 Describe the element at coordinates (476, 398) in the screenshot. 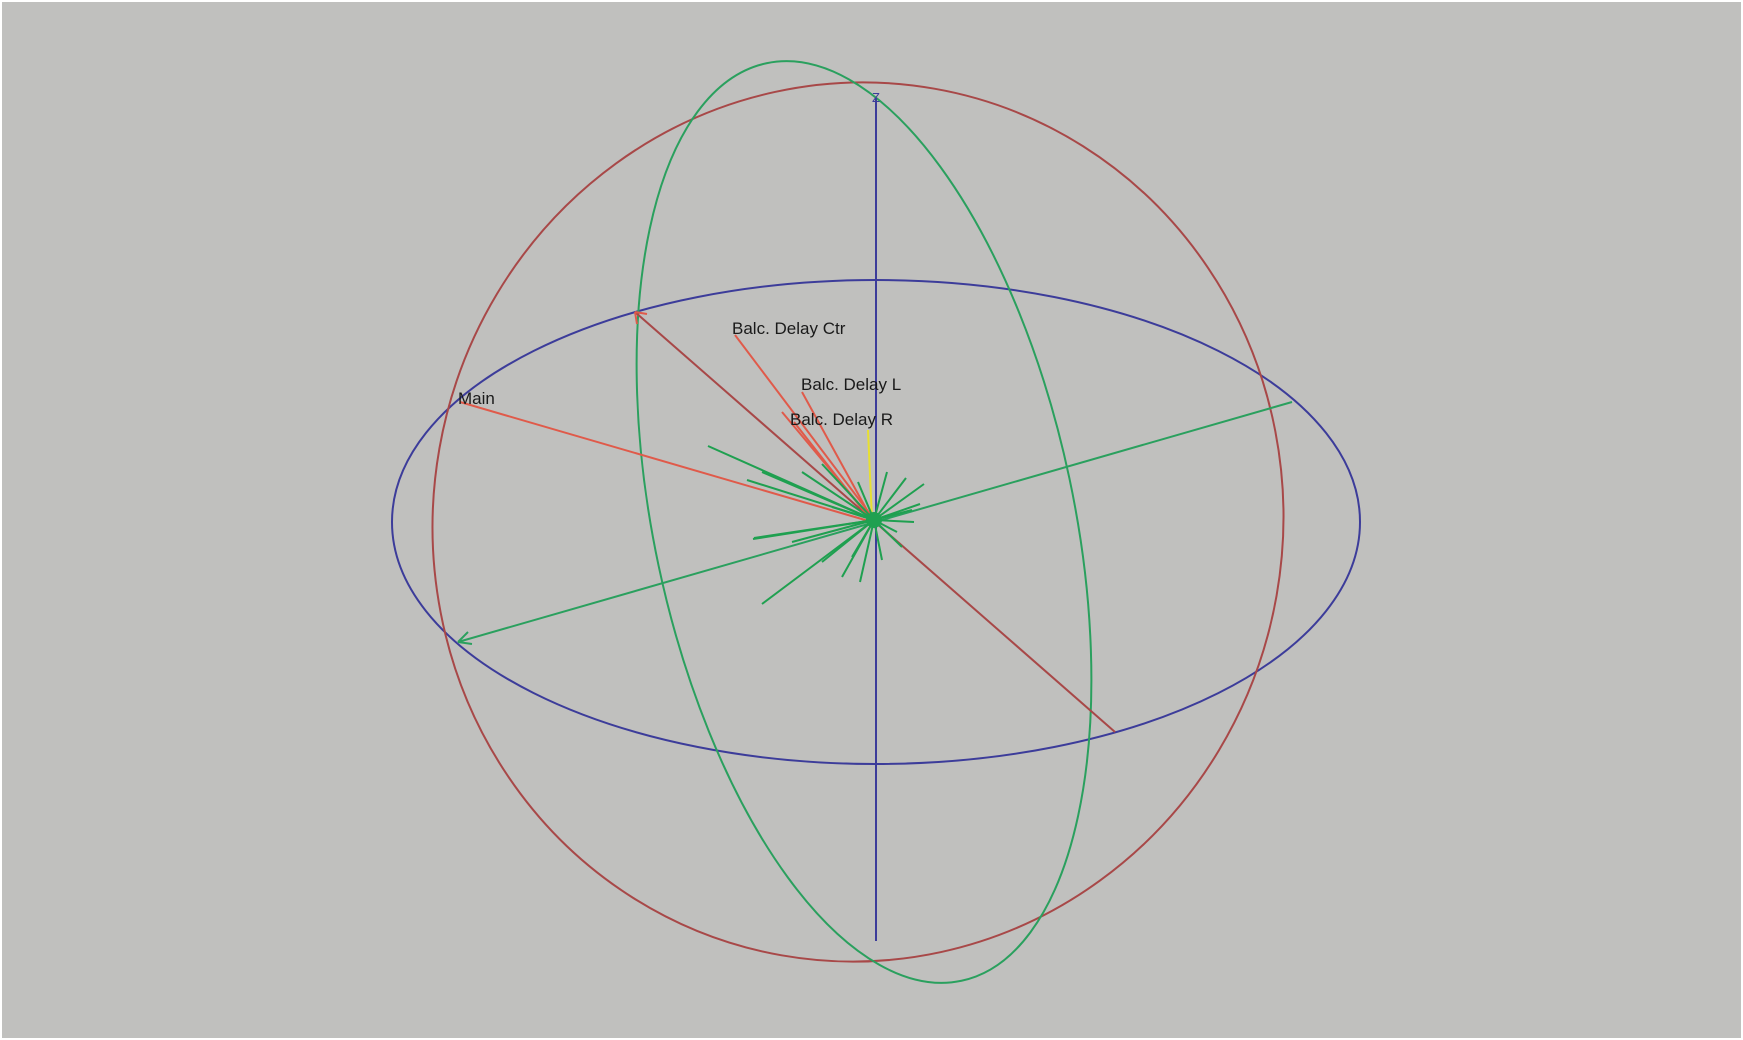

I see `label-main: Main` at that location.